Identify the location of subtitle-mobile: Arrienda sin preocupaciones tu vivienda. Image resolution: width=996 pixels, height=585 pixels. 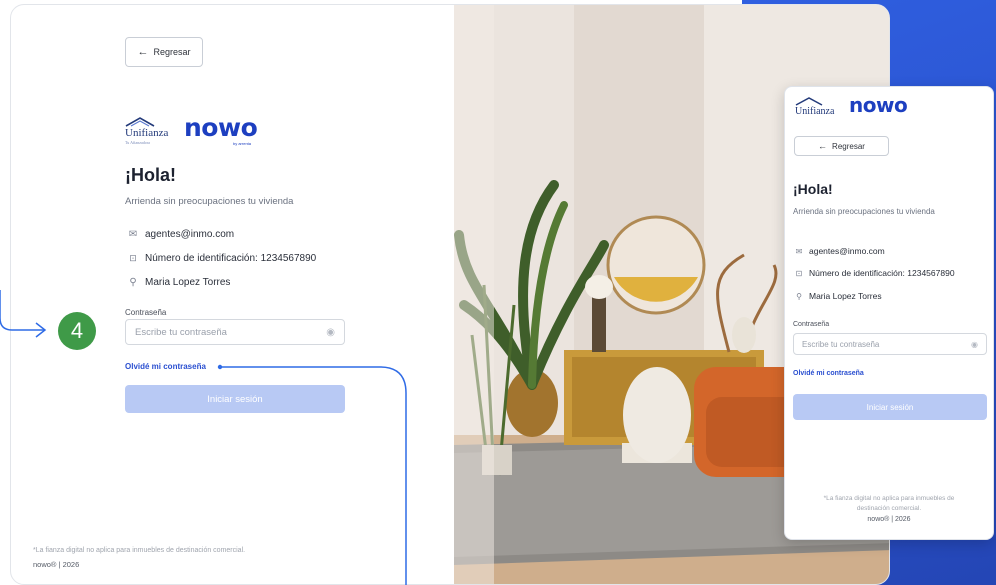
(864, 211).